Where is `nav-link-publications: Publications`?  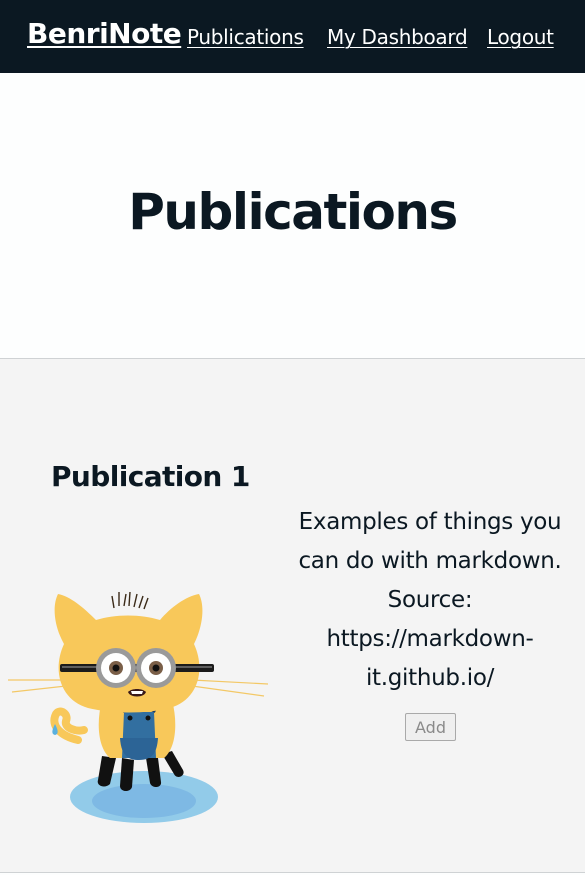
nav-link-publications: Publications is located at coordinates (245, 37).